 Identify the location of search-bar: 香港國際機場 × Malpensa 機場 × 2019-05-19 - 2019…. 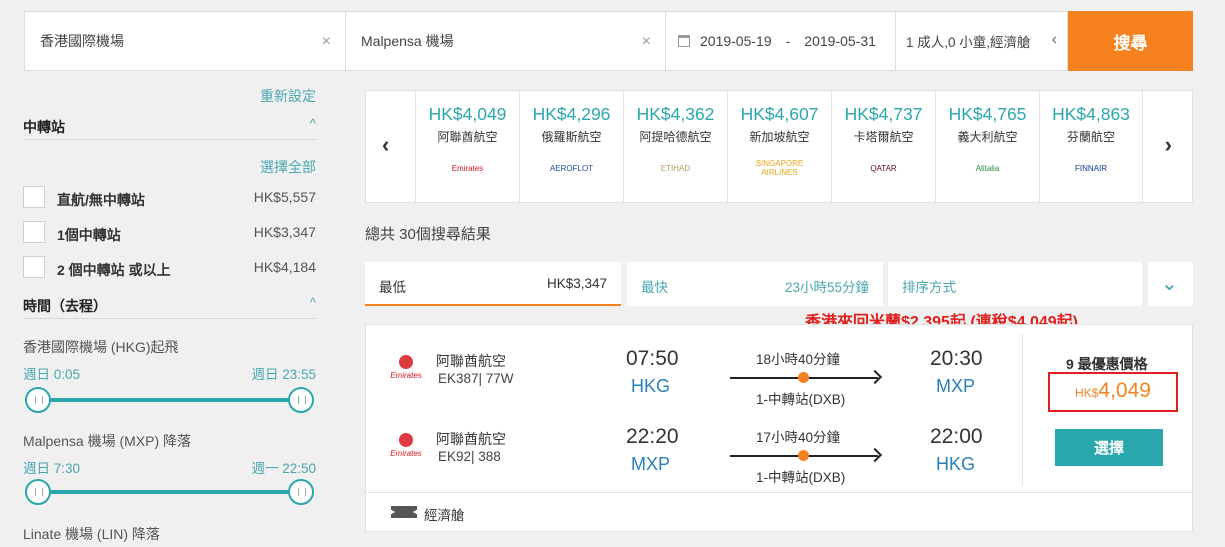
(608, 41).